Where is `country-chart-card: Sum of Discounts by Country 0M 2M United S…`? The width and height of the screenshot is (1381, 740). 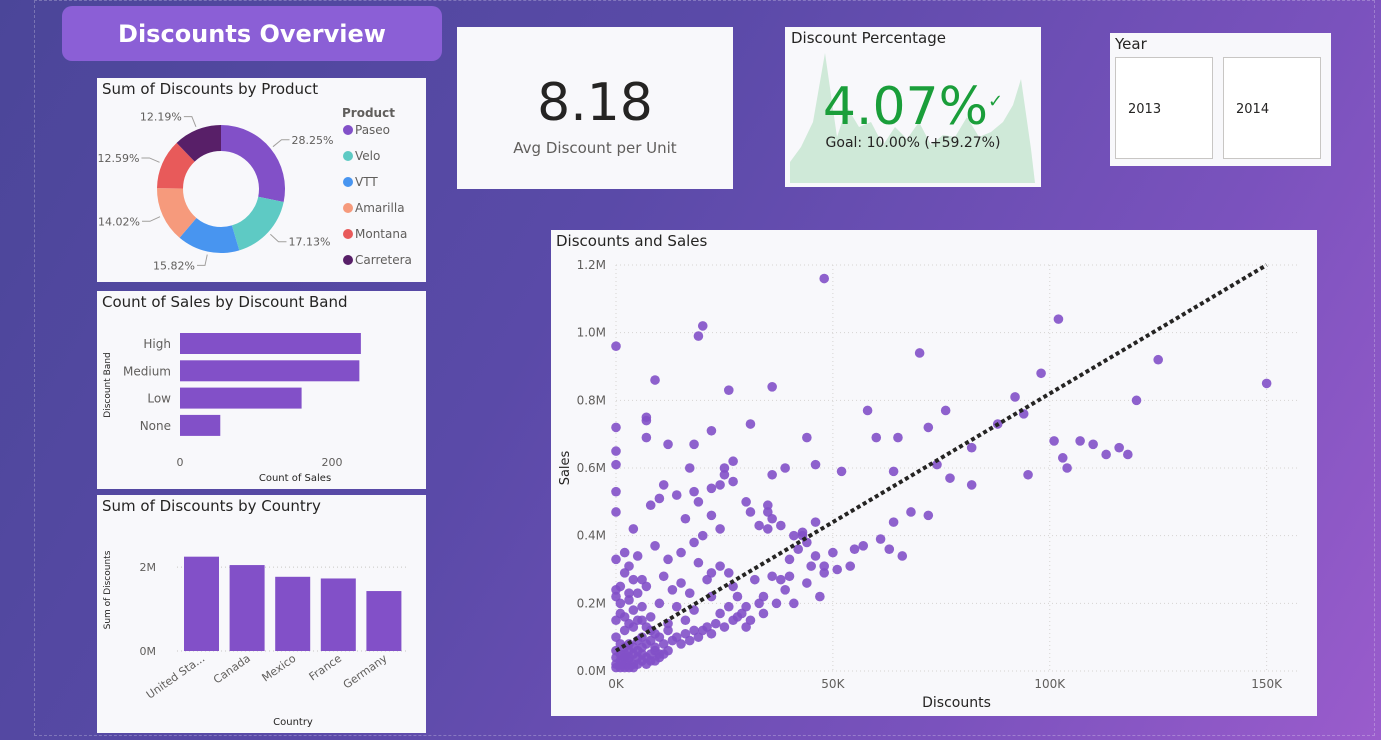
country-chart-card: Sum of Discounts by Country 0M 2M United S… is located at coordinates (261, 614).